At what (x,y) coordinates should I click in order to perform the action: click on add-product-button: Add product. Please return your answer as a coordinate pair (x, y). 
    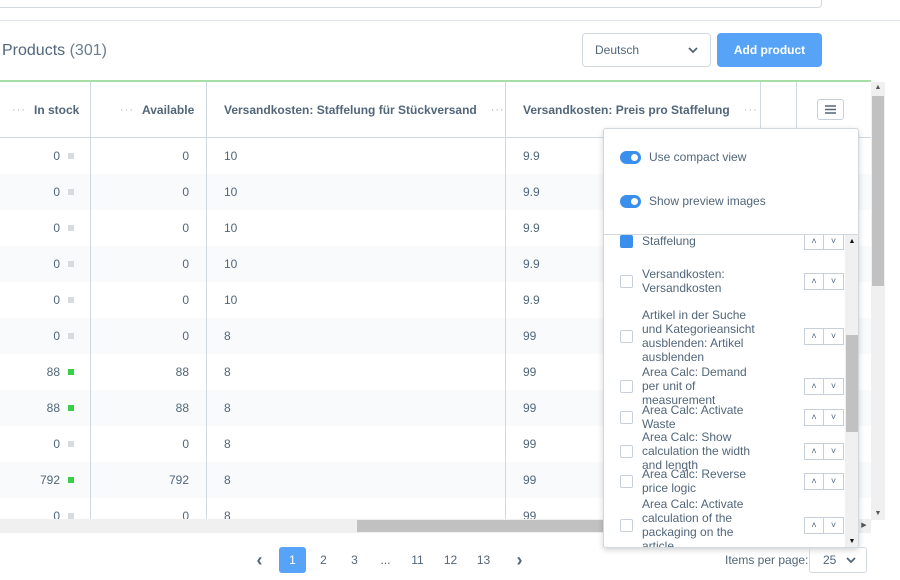
    Looking at the image, I should click on (769, 50).